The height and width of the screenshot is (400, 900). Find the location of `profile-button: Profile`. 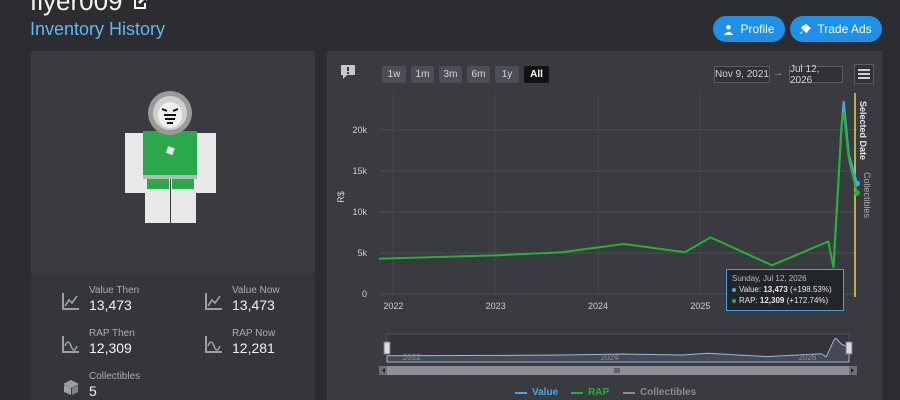

profile-button: Profile is located at coordinates (749, 29).